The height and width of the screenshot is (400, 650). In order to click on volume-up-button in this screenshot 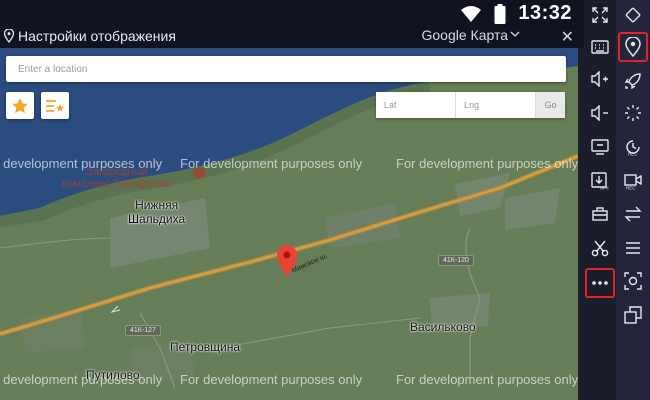, I will do `click(600, 79)`.